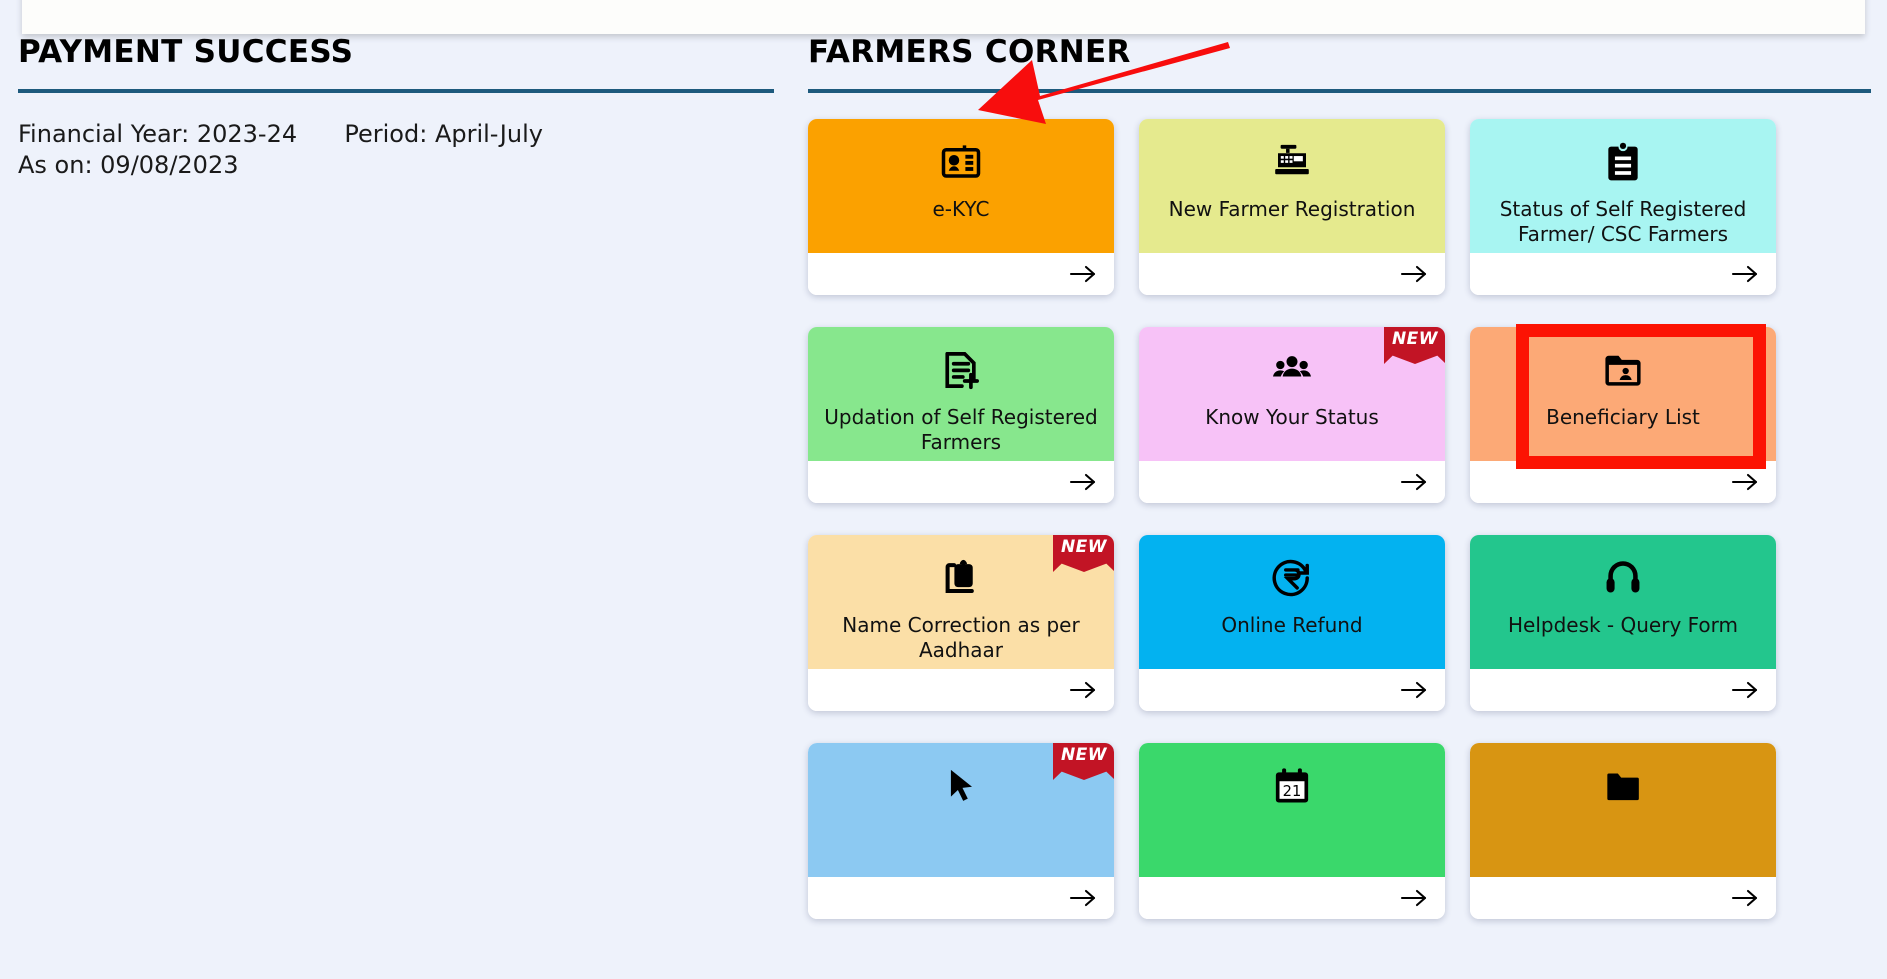 The image size is (1887, 979). What do you see at coordinates (969, 52) in the screenshot?
I see `farmers-corner-title: FARMERS CORNER` at bounding box center [969, 52].